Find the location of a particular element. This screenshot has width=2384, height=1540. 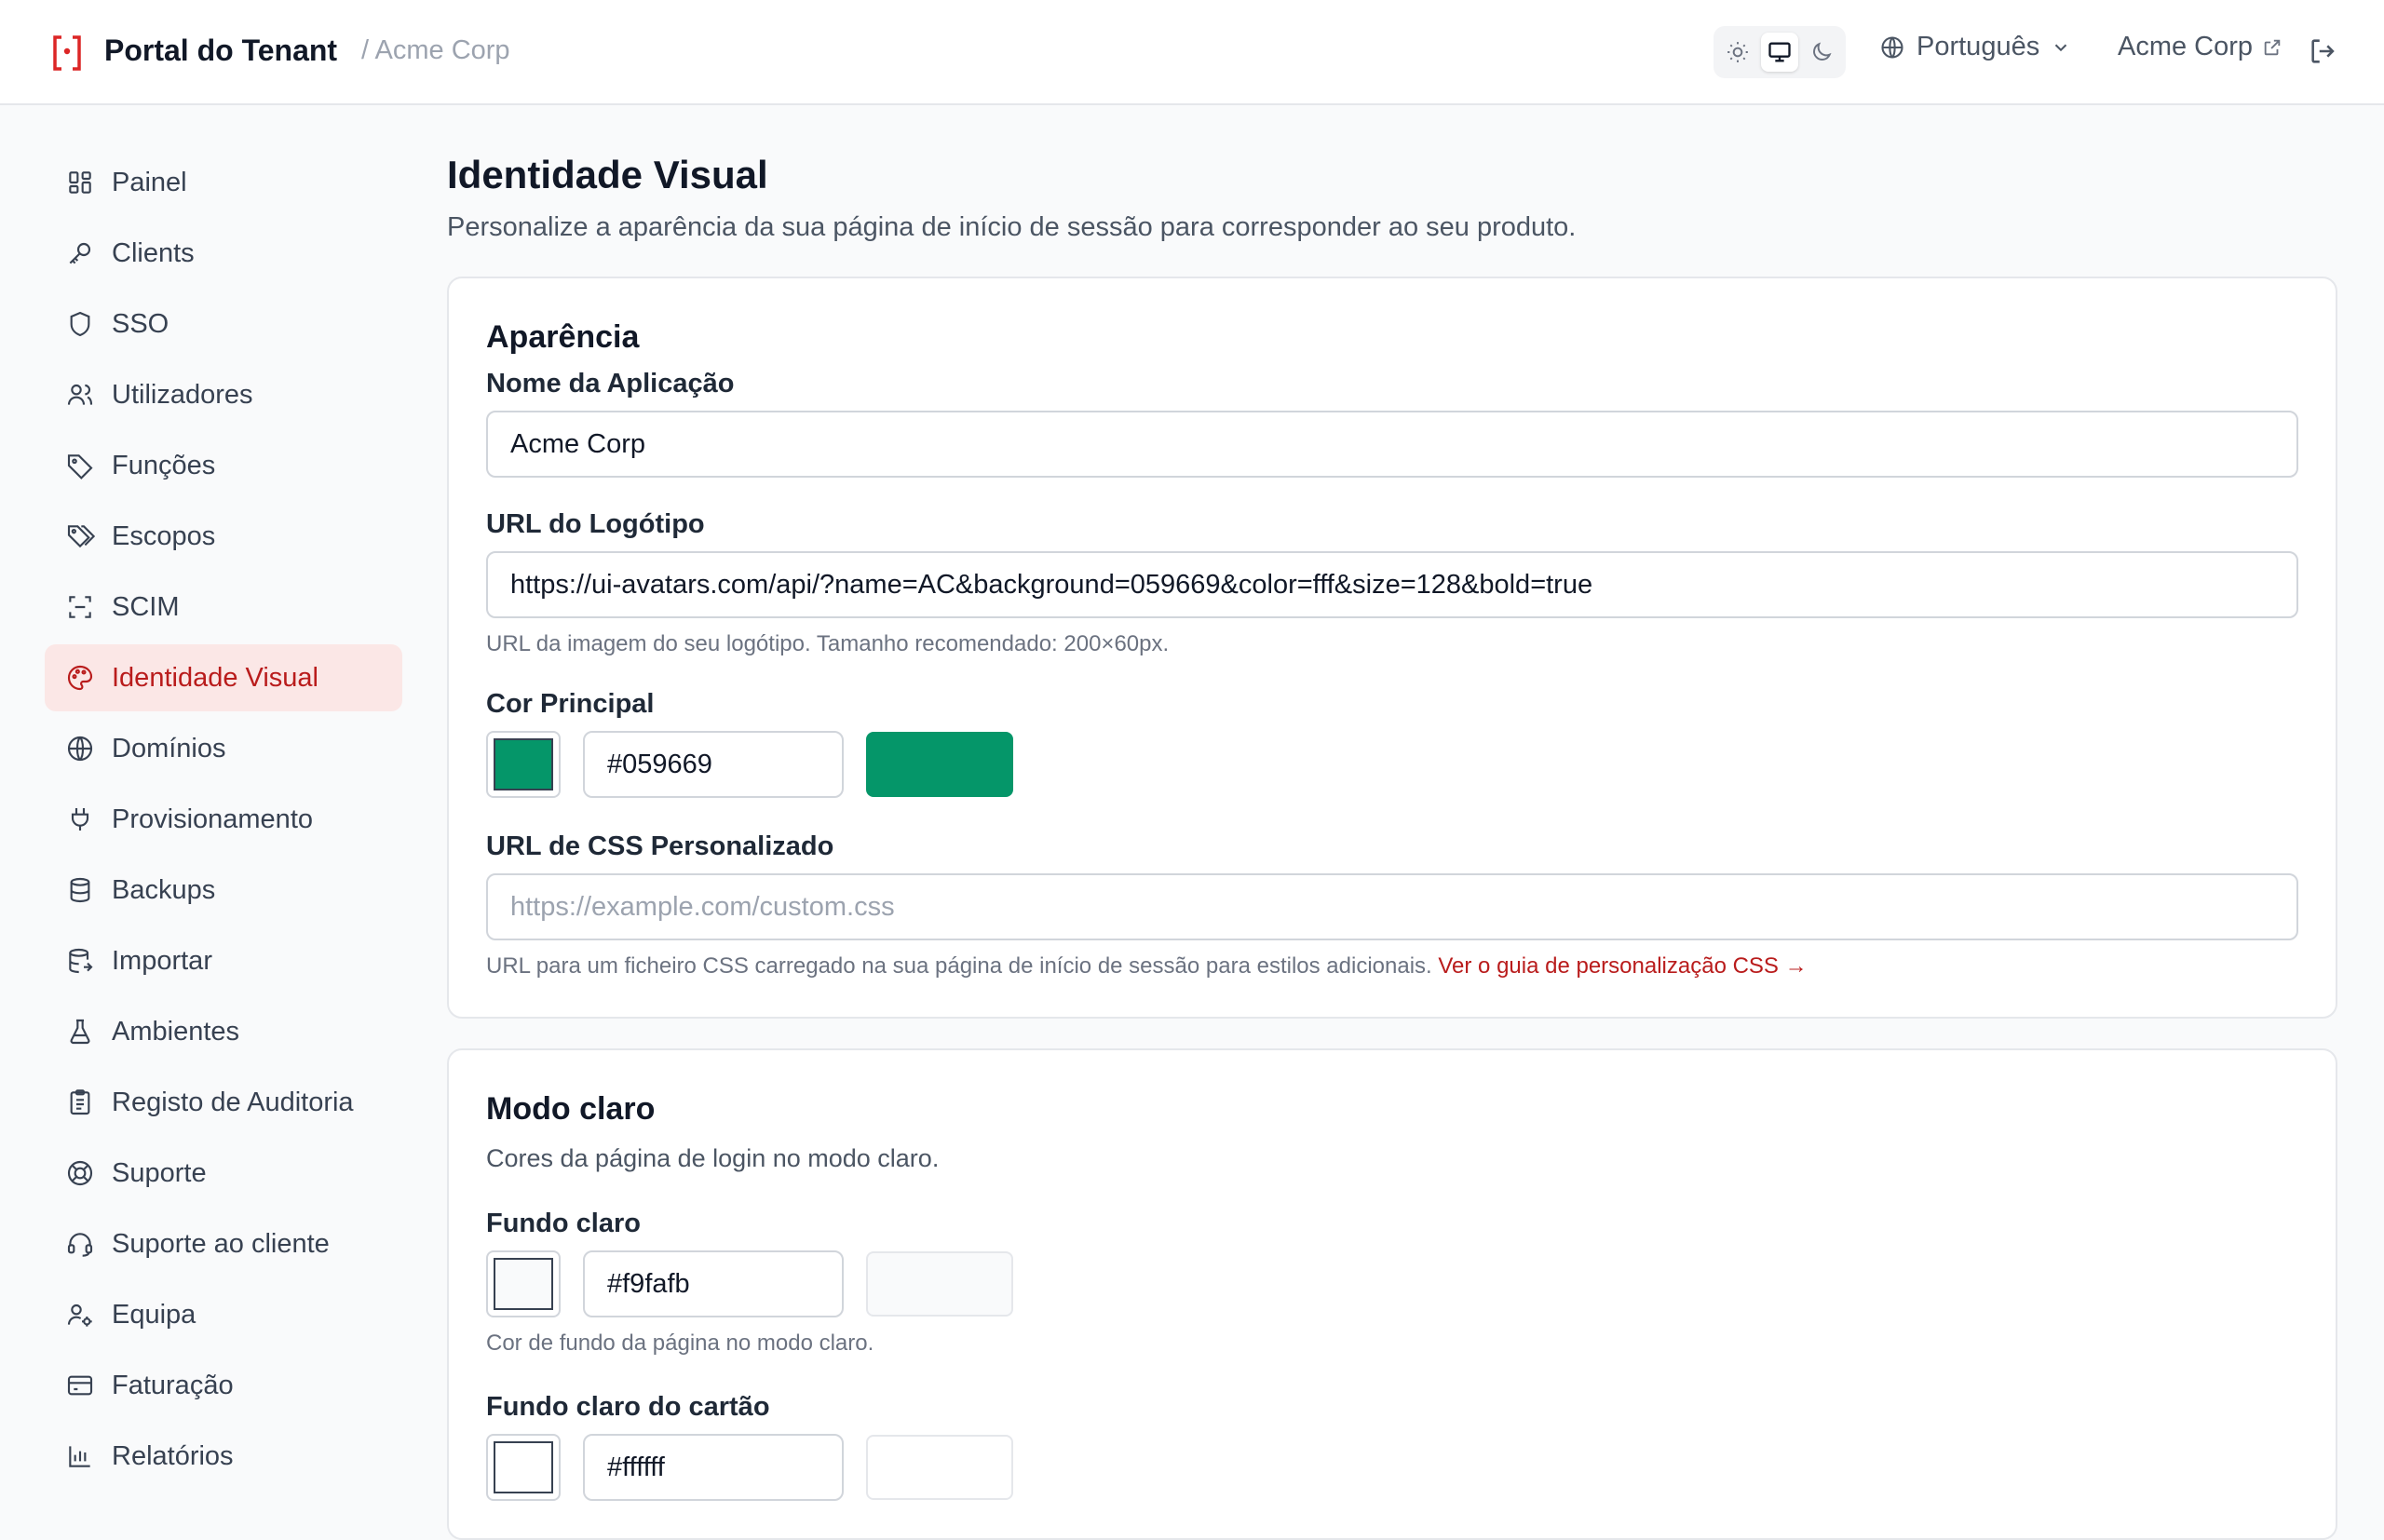

sidebar-item-suporte: Suporte is located at coordinates (223, 1174).